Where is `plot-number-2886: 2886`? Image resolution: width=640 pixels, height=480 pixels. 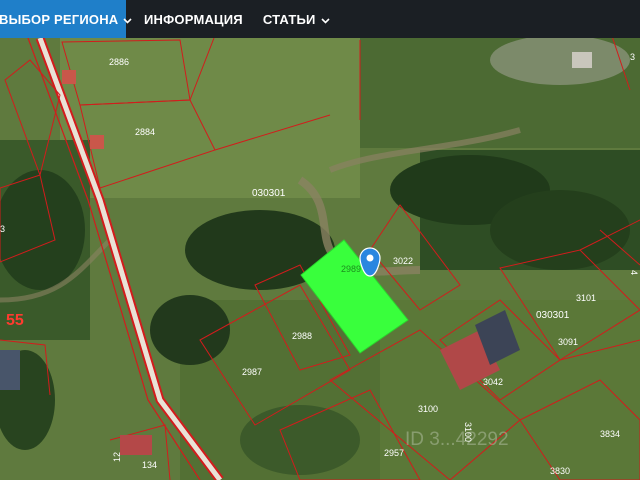
plot-number-2886: 2886 is located at coordinates (119, 62).